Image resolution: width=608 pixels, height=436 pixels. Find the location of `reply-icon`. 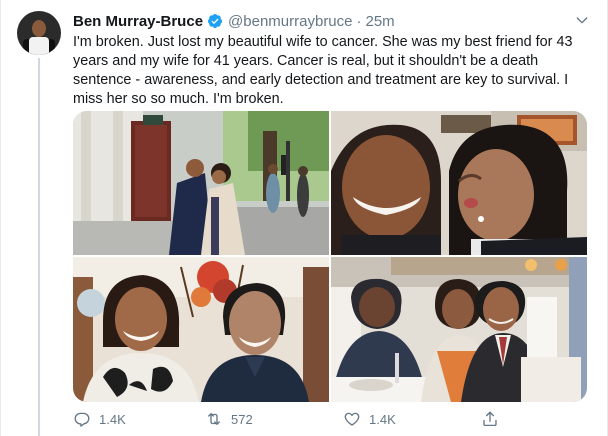

reply-icon is located at coordinates (82, 419).